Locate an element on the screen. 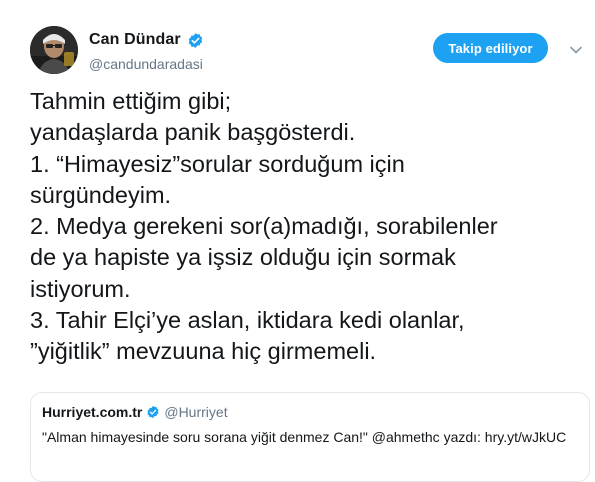  tweet-text-line: yandaşlarda panik başgösterdi. is located at coordinates (193, 132).